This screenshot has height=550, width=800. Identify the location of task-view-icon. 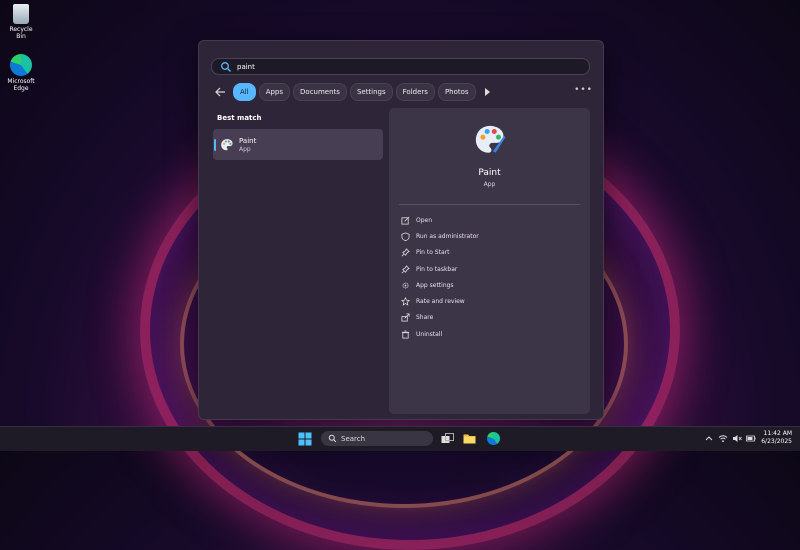
(447, 438).